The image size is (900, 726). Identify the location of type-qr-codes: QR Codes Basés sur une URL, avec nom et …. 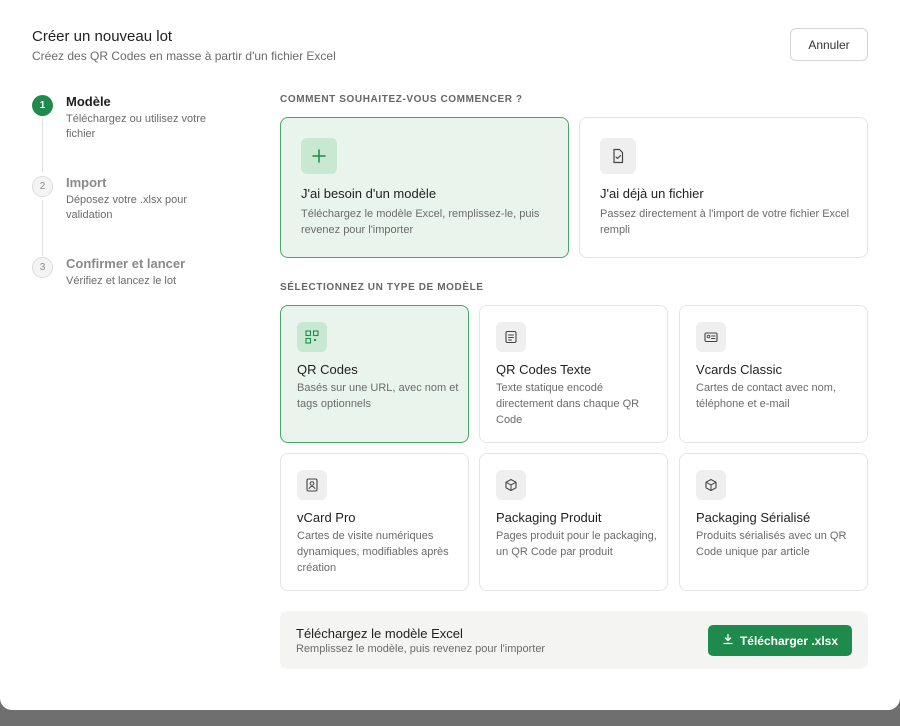
(374, 374).